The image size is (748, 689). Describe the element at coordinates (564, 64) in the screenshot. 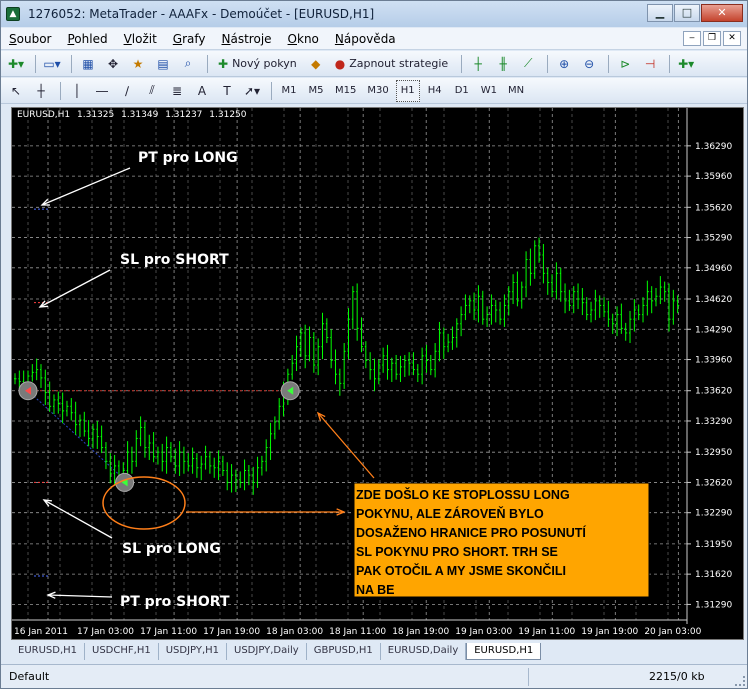

I see `zoom-in-icon: ⊕` at that location.